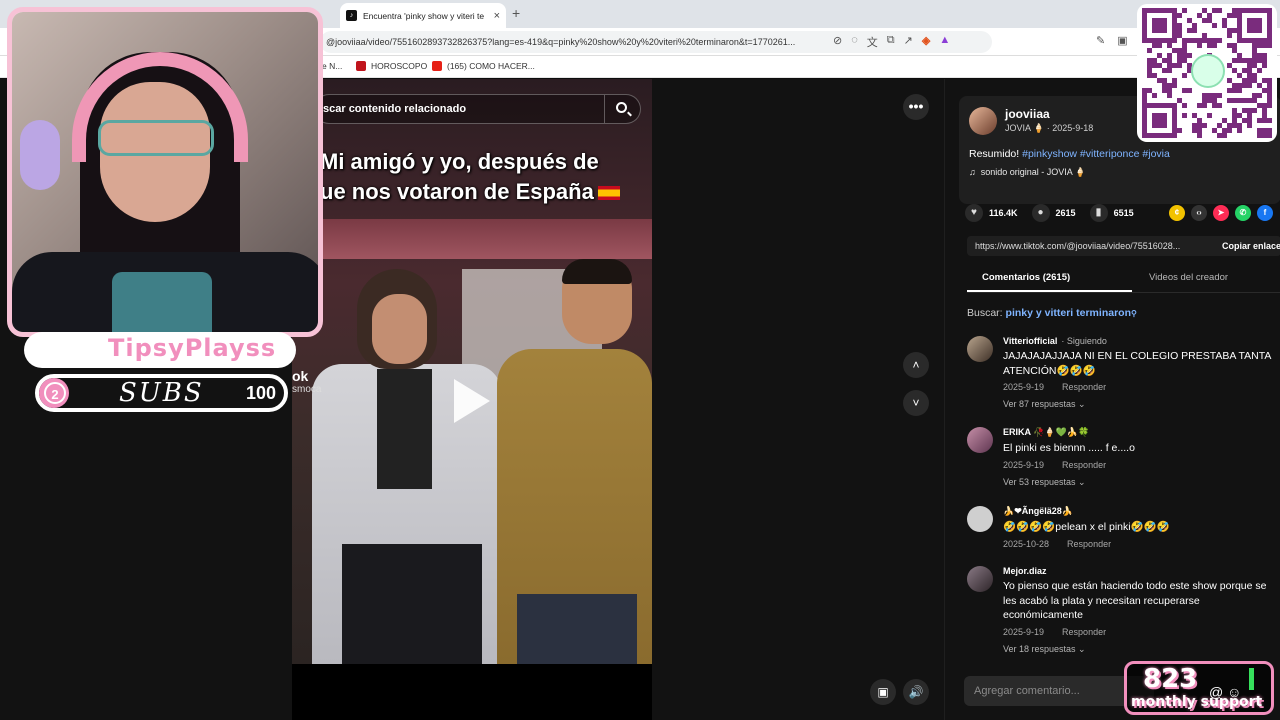 The height and width of the screenshot is (720, 1280). What do you see at coordinates (1177, 213) in the screenshot?
I see `coin-share-icon: ¢` at bounding box center [1177, 213].